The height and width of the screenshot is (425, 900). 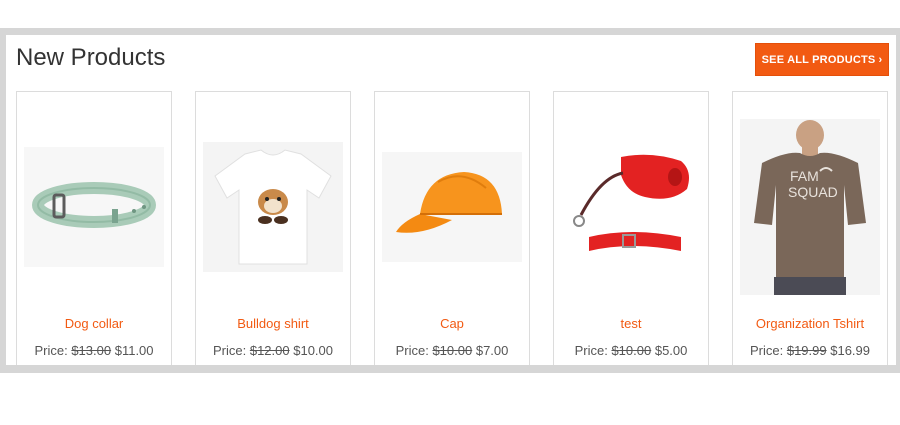 I want to click on new-price: $10.00, so click(x=313, y=350).